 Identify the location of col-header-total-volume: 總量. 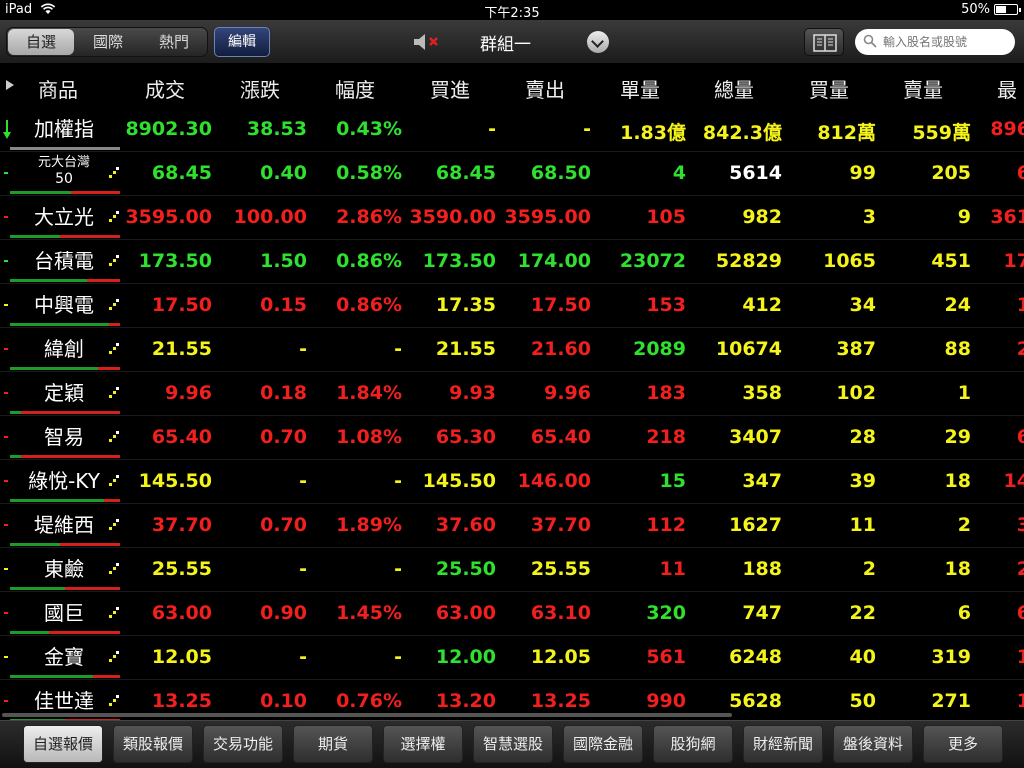
(734, 88).